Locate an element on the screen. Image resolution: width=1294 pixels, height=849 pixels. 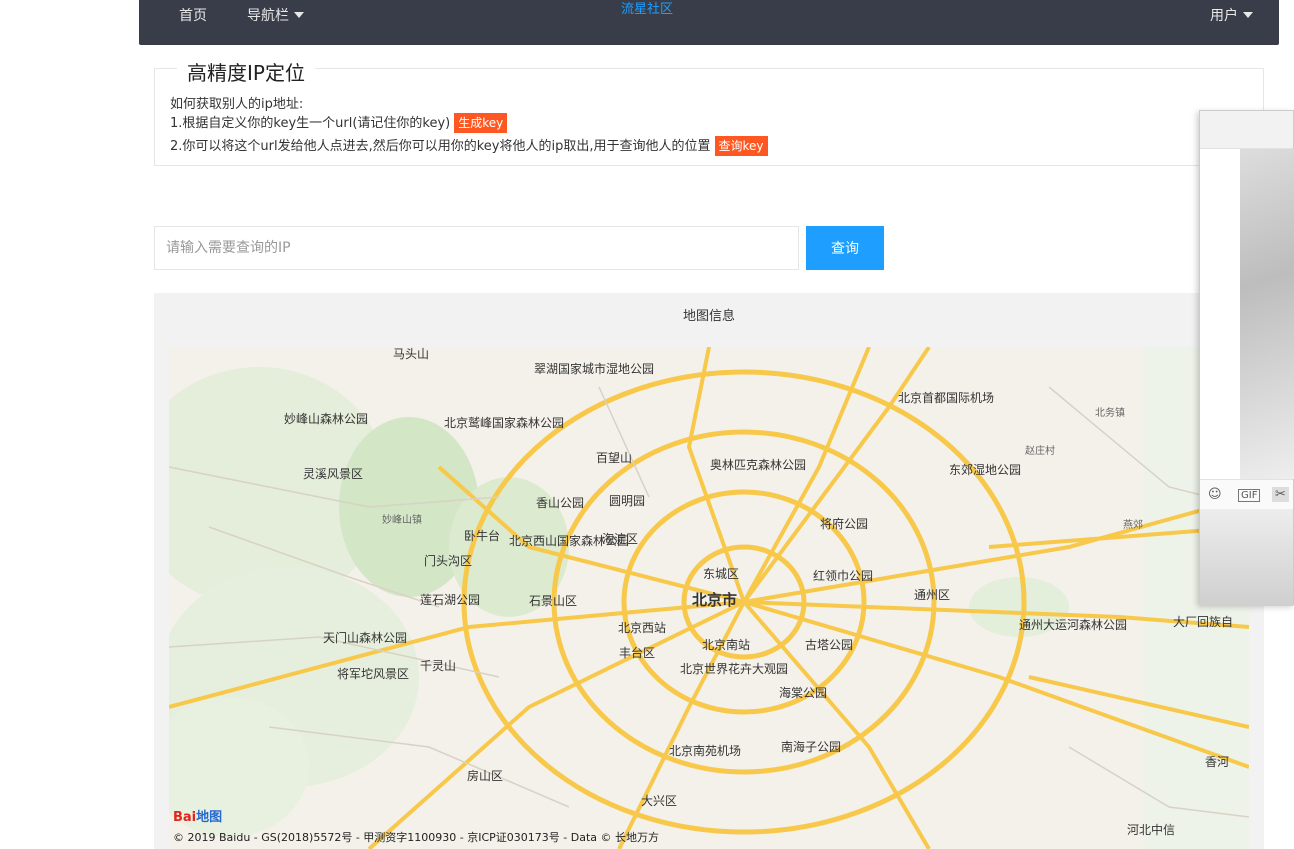
map-label: 通州大运河森林公园 is located at coordinates (1073, 624).